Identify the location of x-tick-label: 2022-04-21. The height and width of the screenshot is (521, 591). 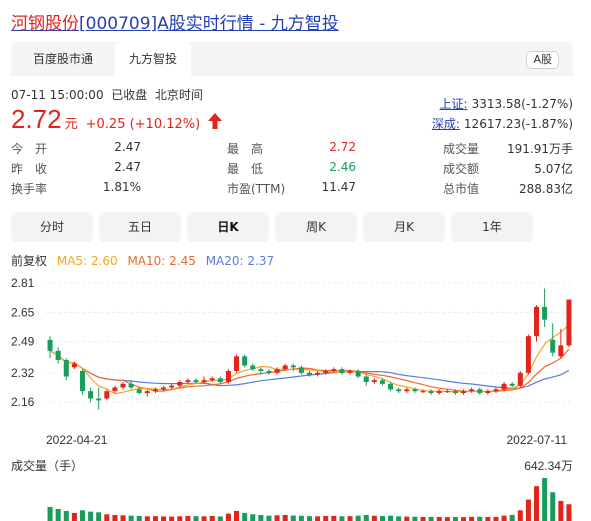
(77, 440).